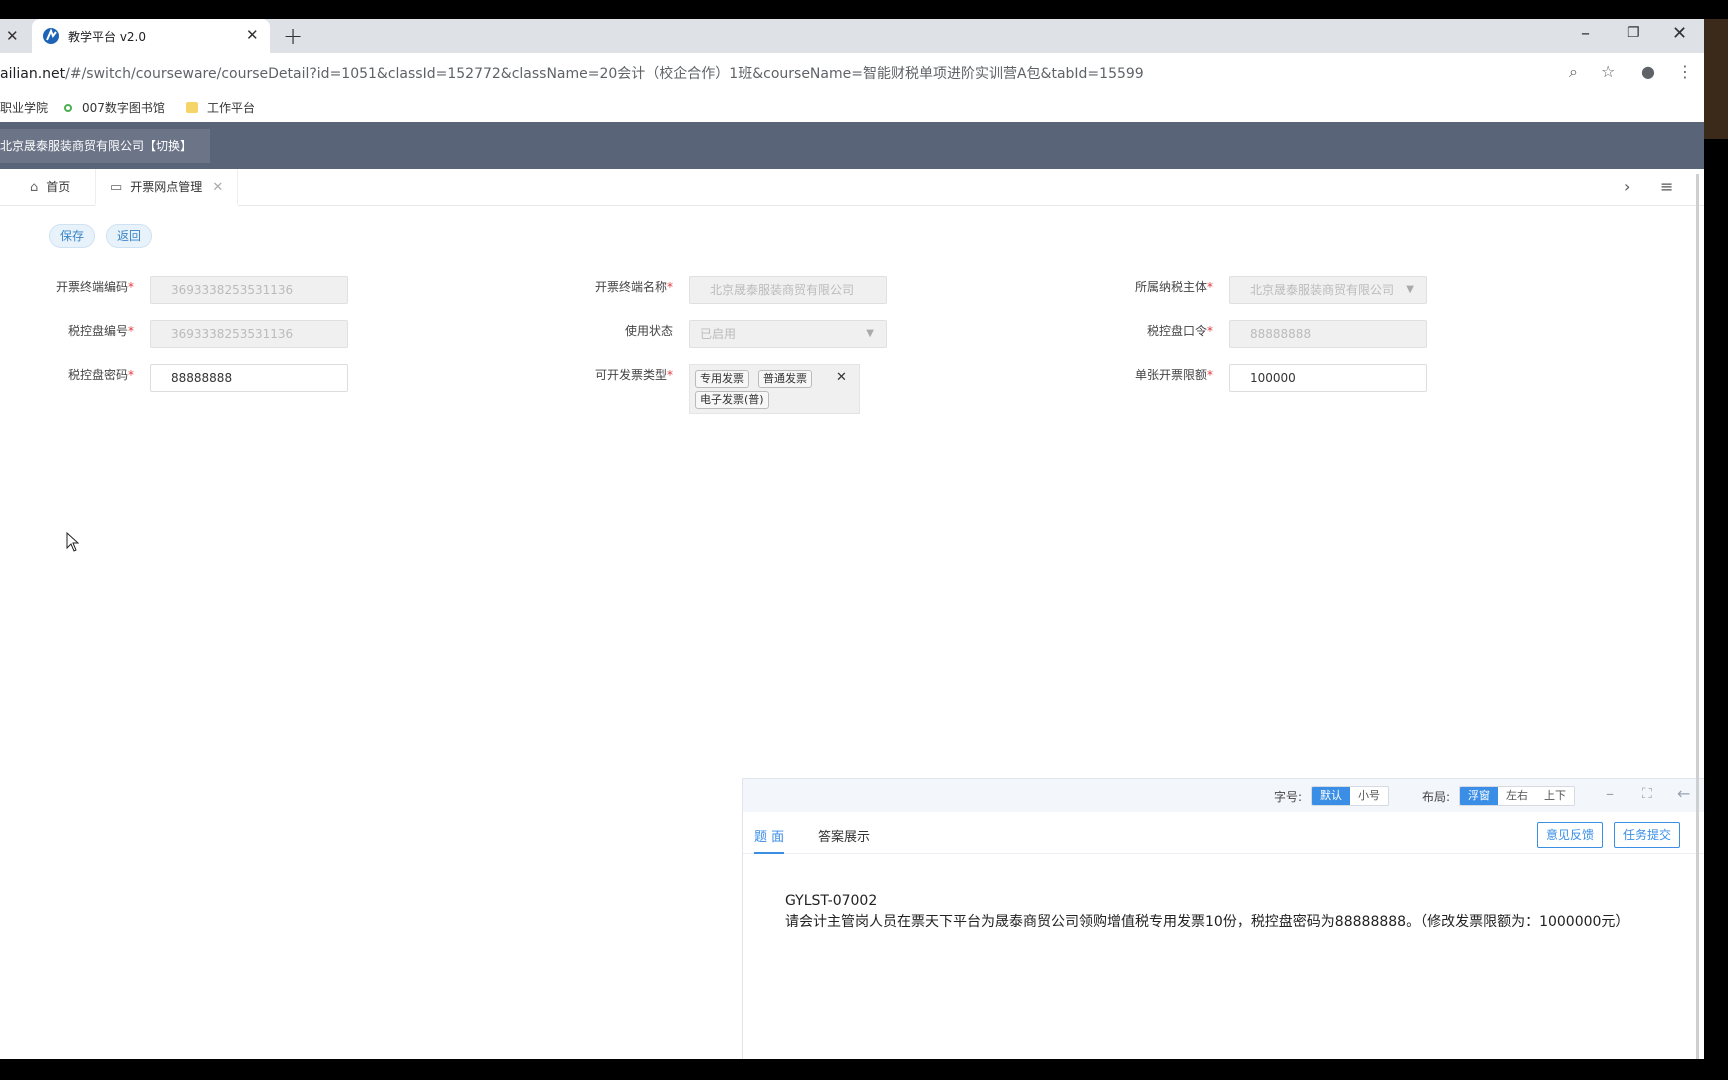 Image resolution: width=1728 pixels, height=1080 pixels. Describe the element at coordinates (1633, 33) in the screenshot. I see `restore-icon: ❐` at that location.